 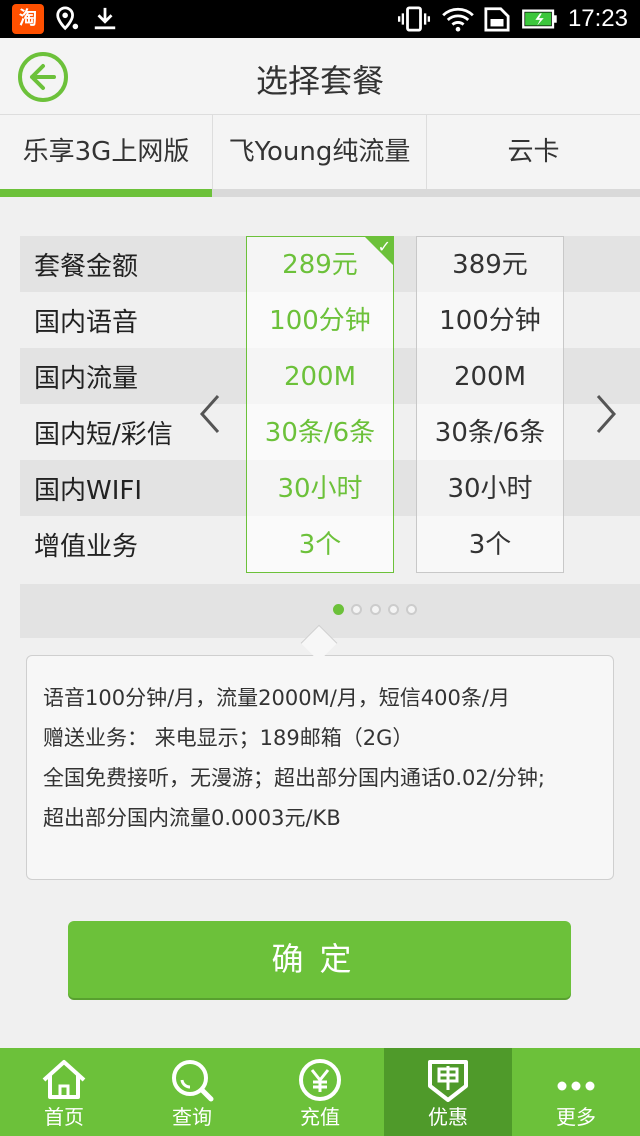 I want to click on row-label-price: 套餐金额, so click(x=86, y=267).